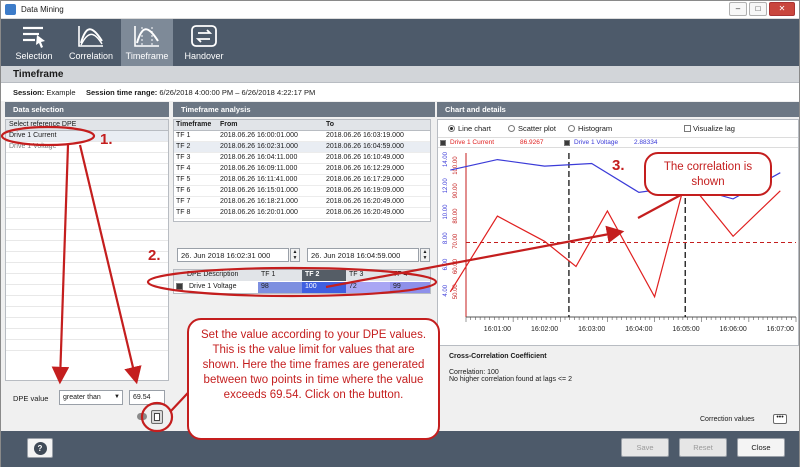 The image size is (800, 467). Describe the element at coordinates (618, 165) in the screenshot. I see `step-number-3: 3.` at that location.